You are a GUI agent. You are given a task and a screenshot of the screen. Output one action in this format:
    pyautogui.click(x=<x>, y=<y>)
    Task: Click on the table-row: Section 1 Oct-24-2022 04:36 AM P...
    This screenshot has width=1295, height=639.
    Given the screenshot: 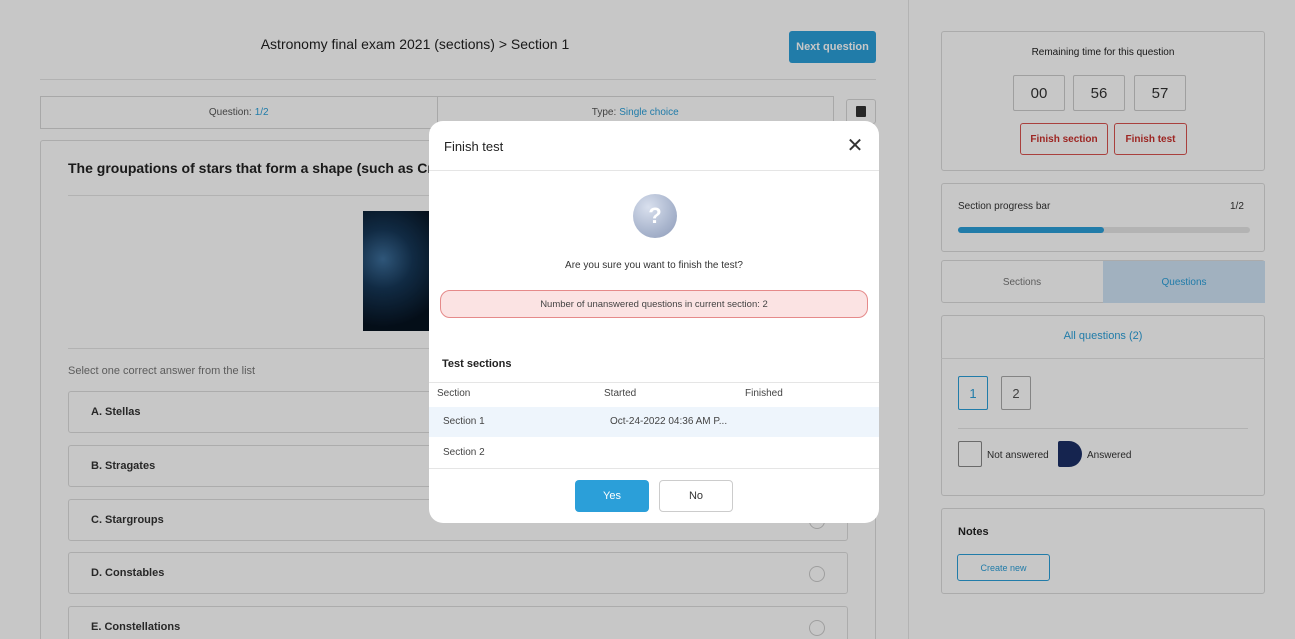 What is the action you would take?
    pyautogui.click(x=654, y=422)
    